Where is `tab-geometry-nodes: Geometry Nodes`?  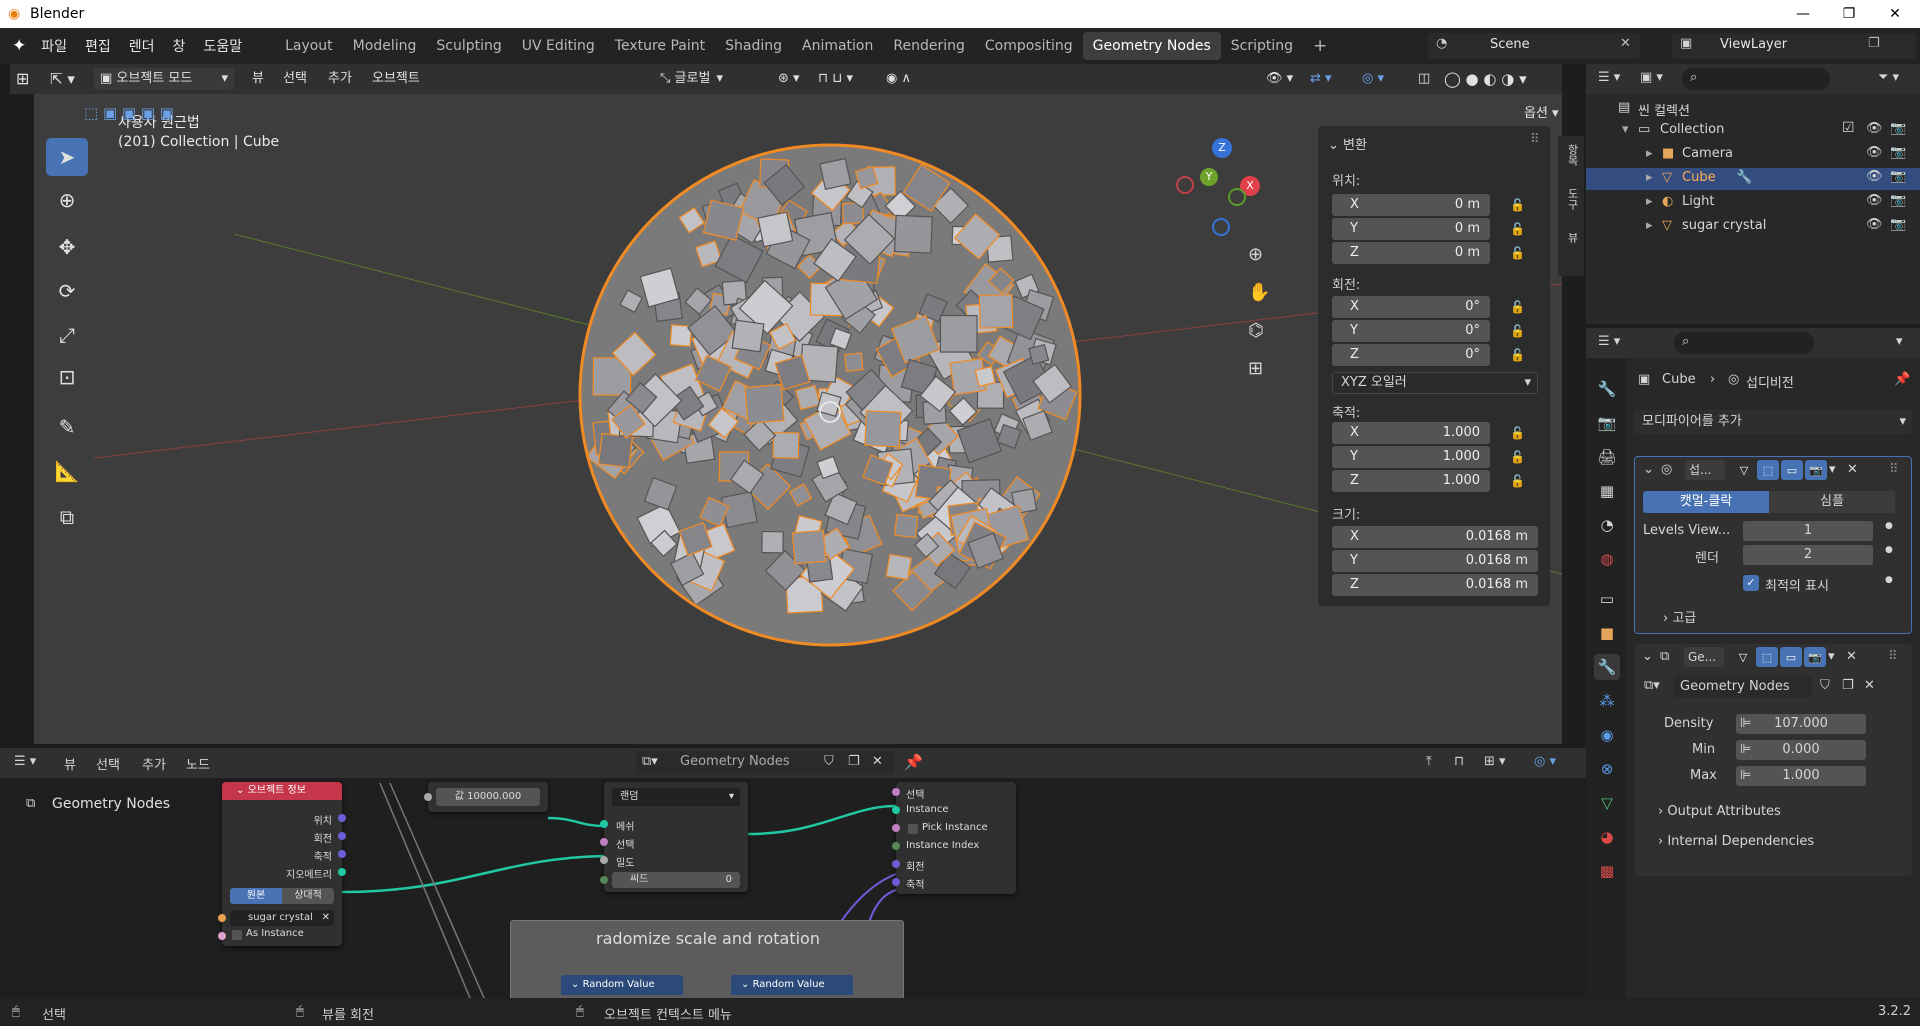 tab-geometry-nodes: Geometry Nodes is located at coordinates (1151, 46).